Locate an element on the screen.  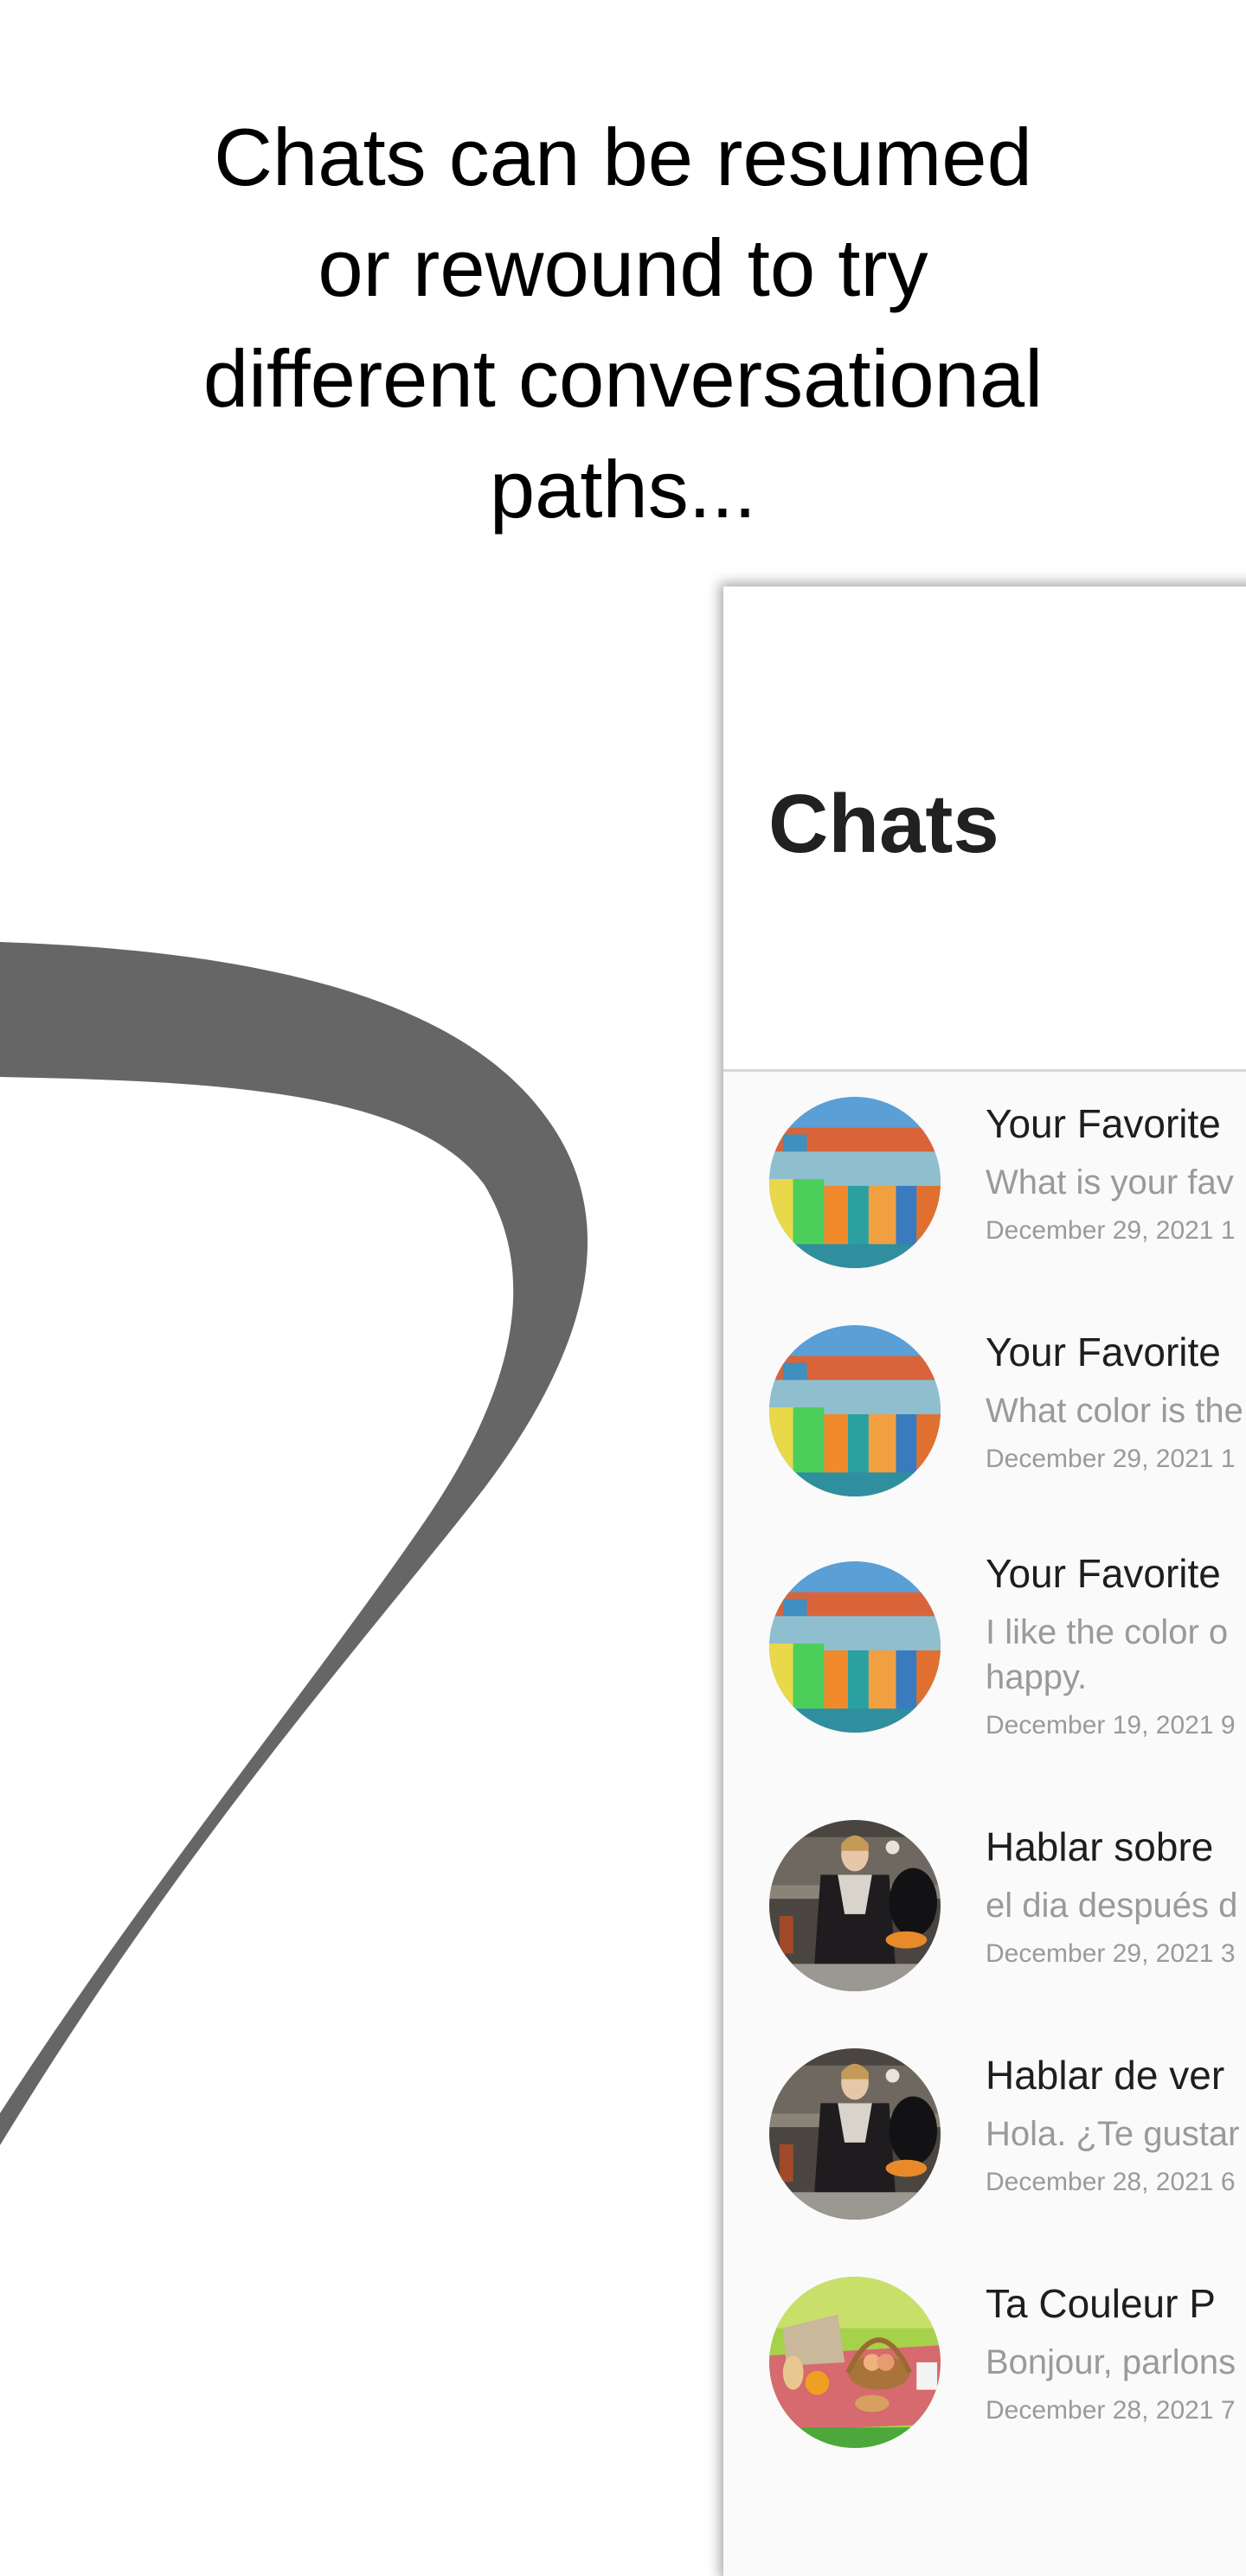
headline-line: Chats can be resumed is located at coordinates (623, 157).